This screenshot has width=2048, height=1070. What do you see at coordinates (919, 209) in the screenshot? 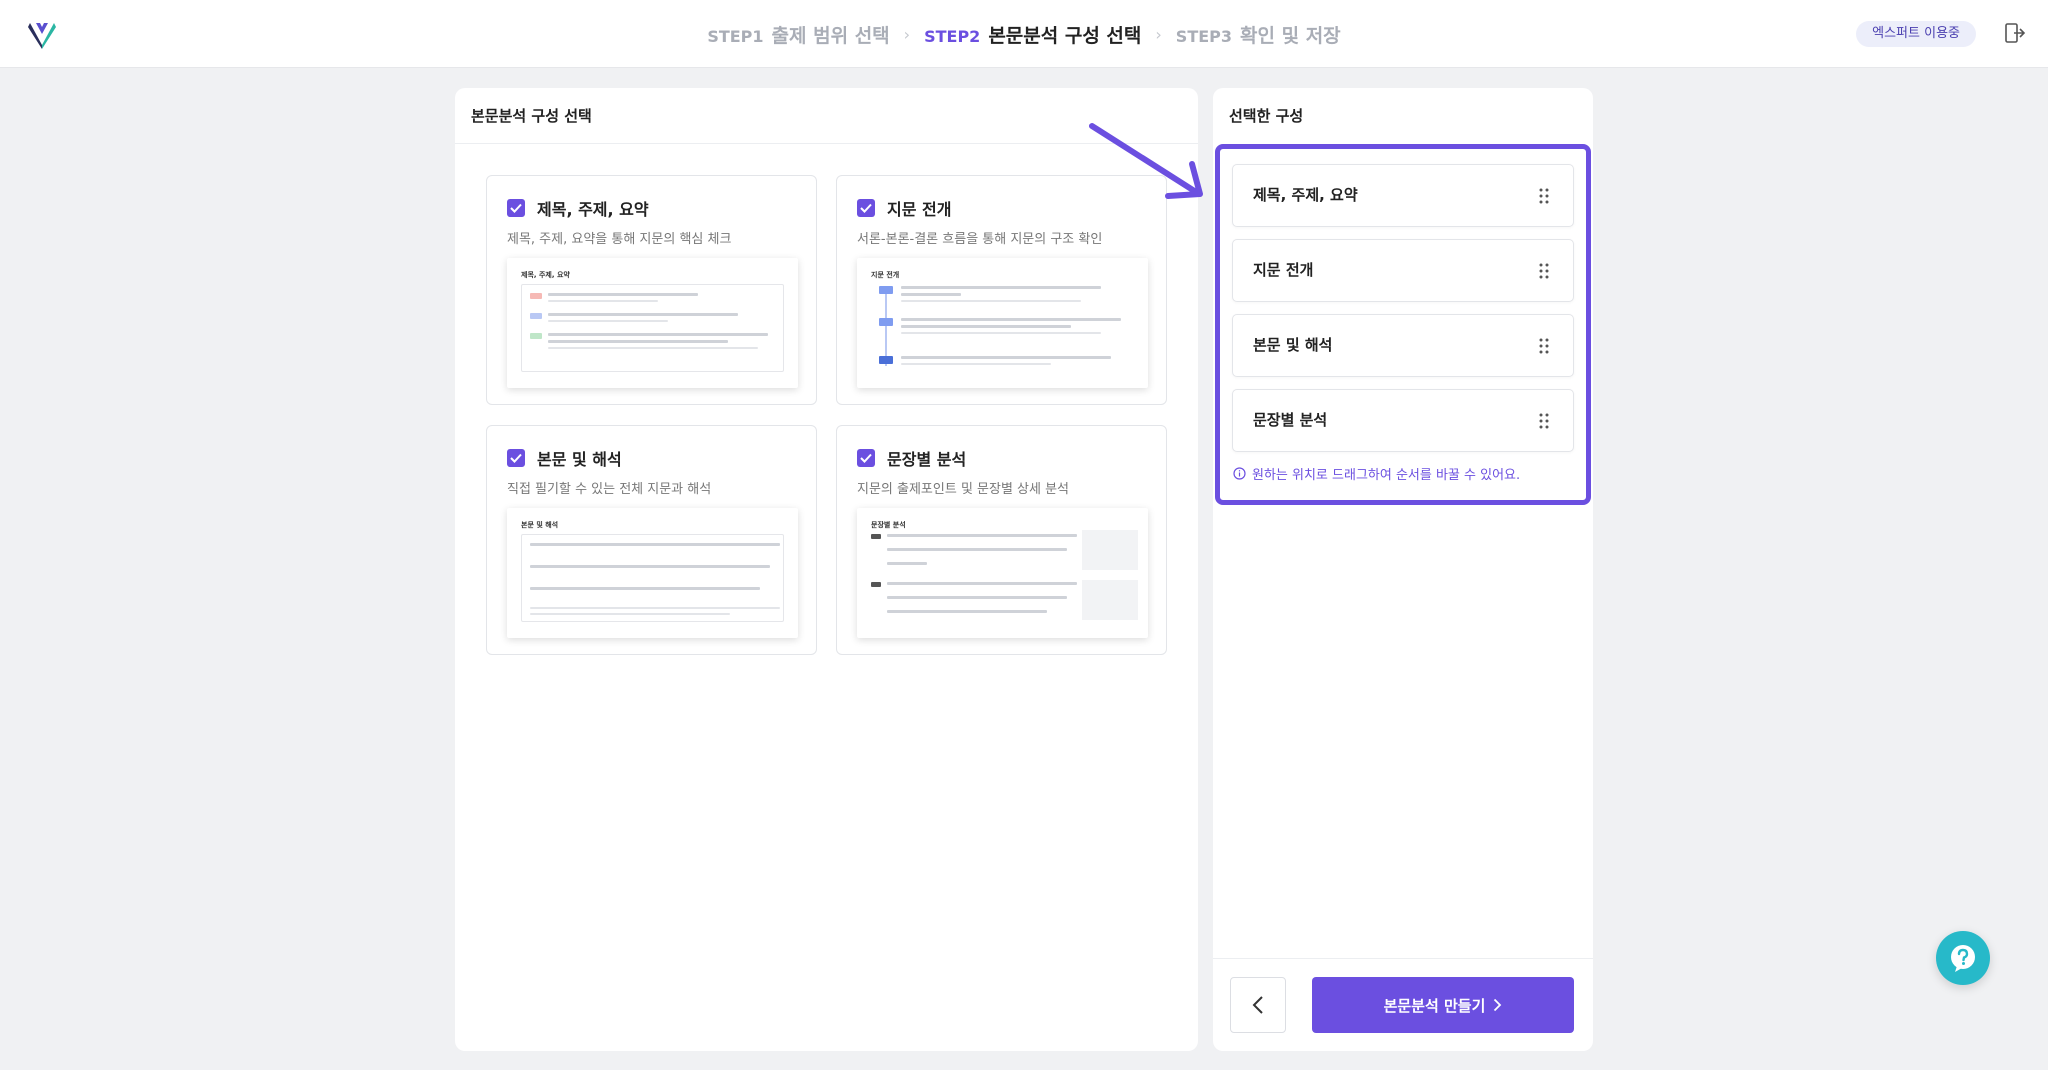
I see `card-title: 지문 전개` at bounding box center [919, 209].